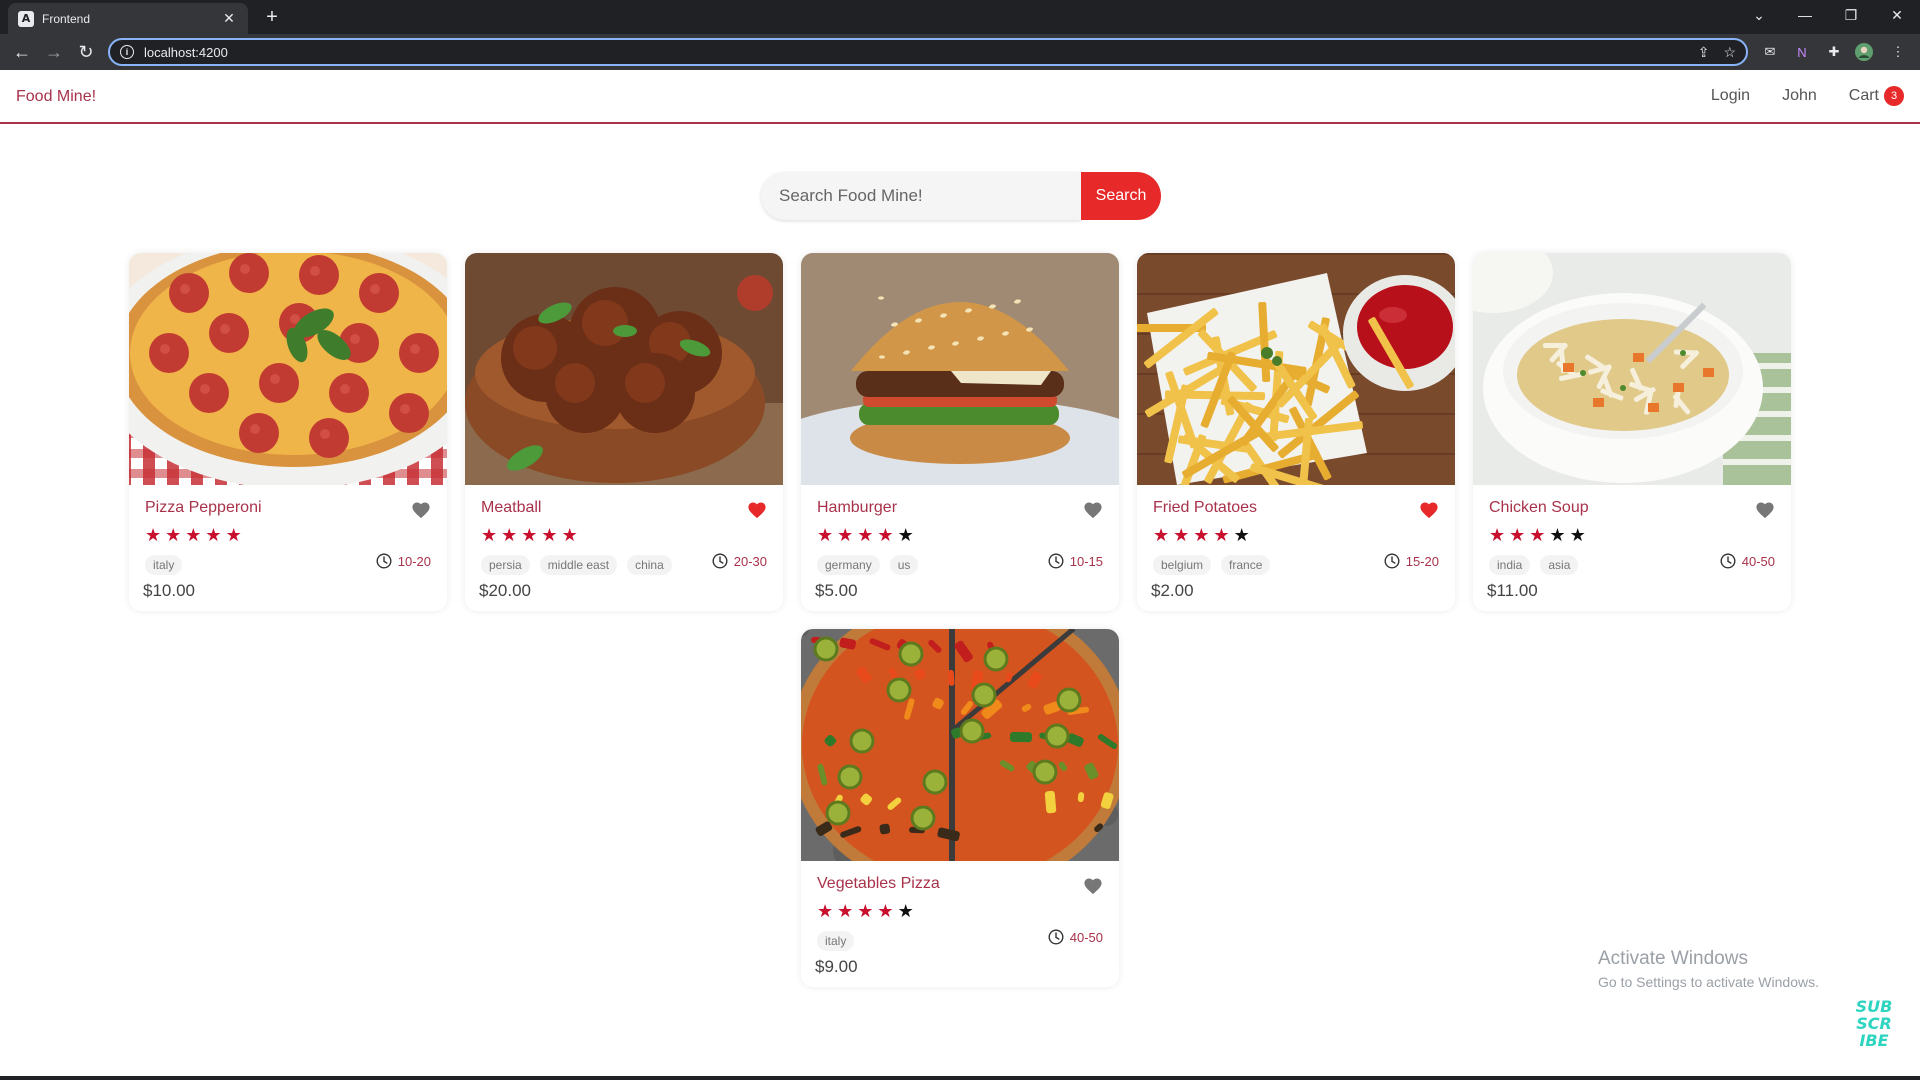  Describe the element at coordinates (1805, 15) in the screenshot. I see `minimize-icon: —` at that location.